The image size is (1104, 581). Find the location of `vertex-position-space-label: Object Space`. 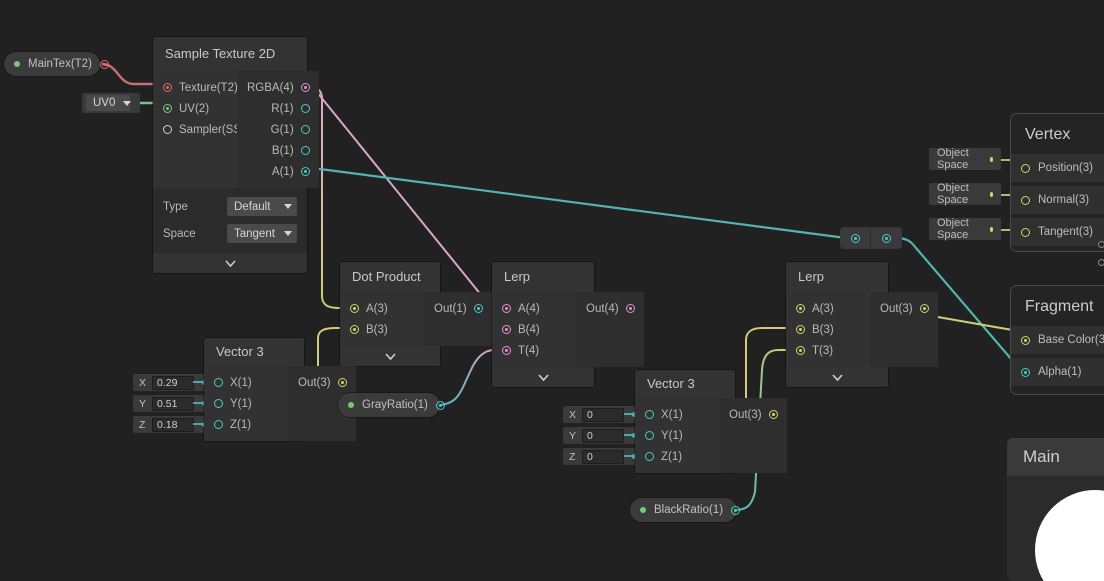

vertex-position-space-label: Object Space is located at coordinates (965, 159).